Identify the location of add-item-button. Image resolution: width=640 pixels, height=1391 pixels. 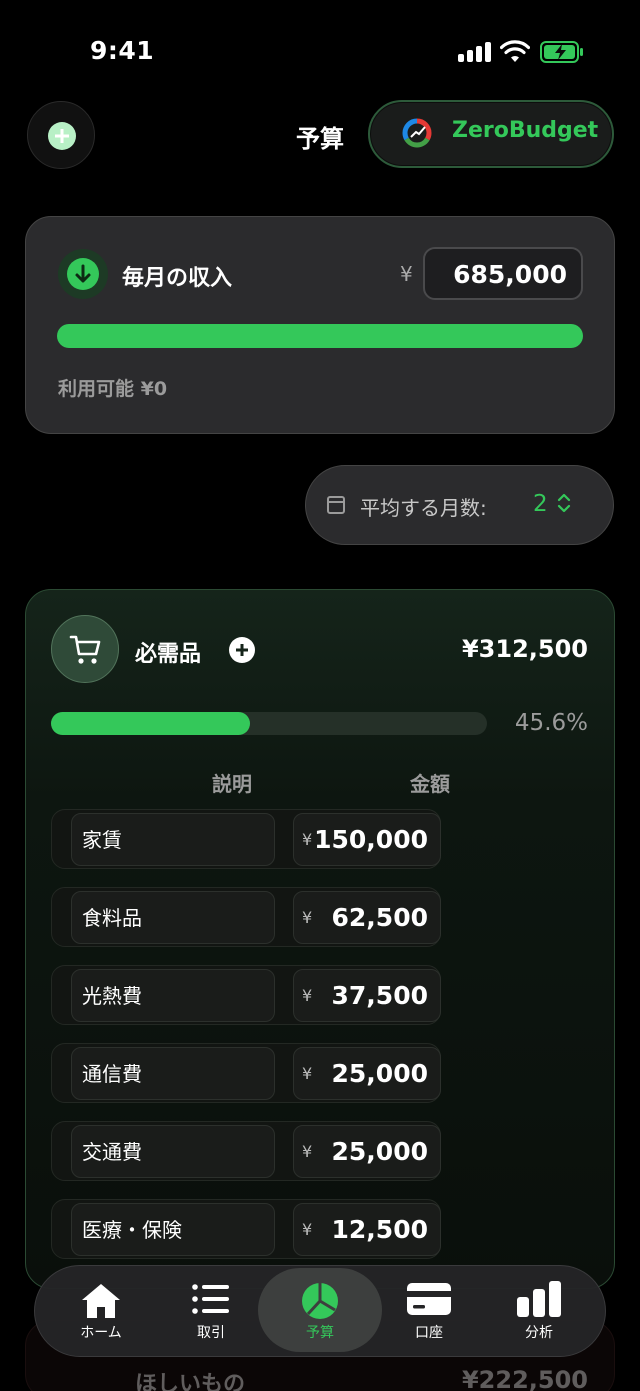
(242, 650).